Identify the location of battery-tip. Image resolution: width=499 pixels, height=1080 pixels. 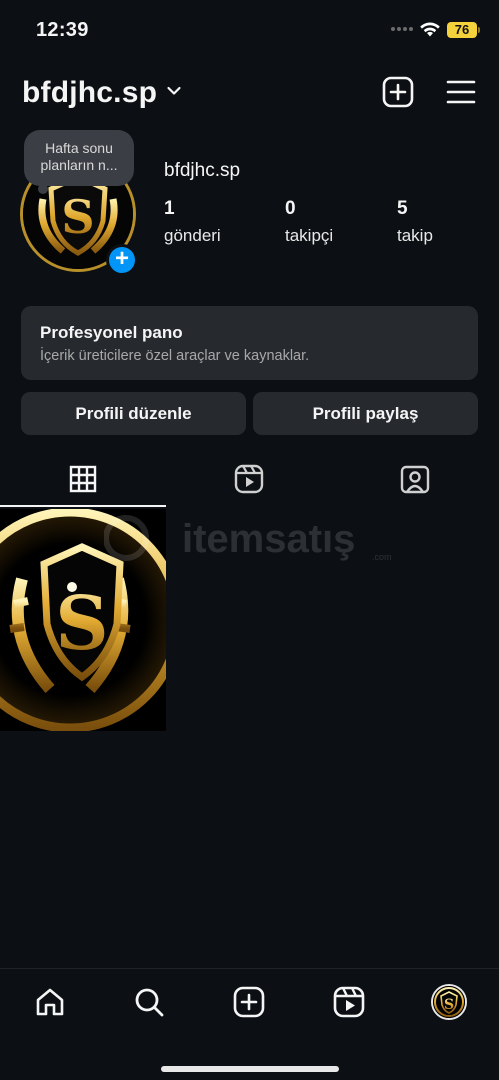
(479, 30).